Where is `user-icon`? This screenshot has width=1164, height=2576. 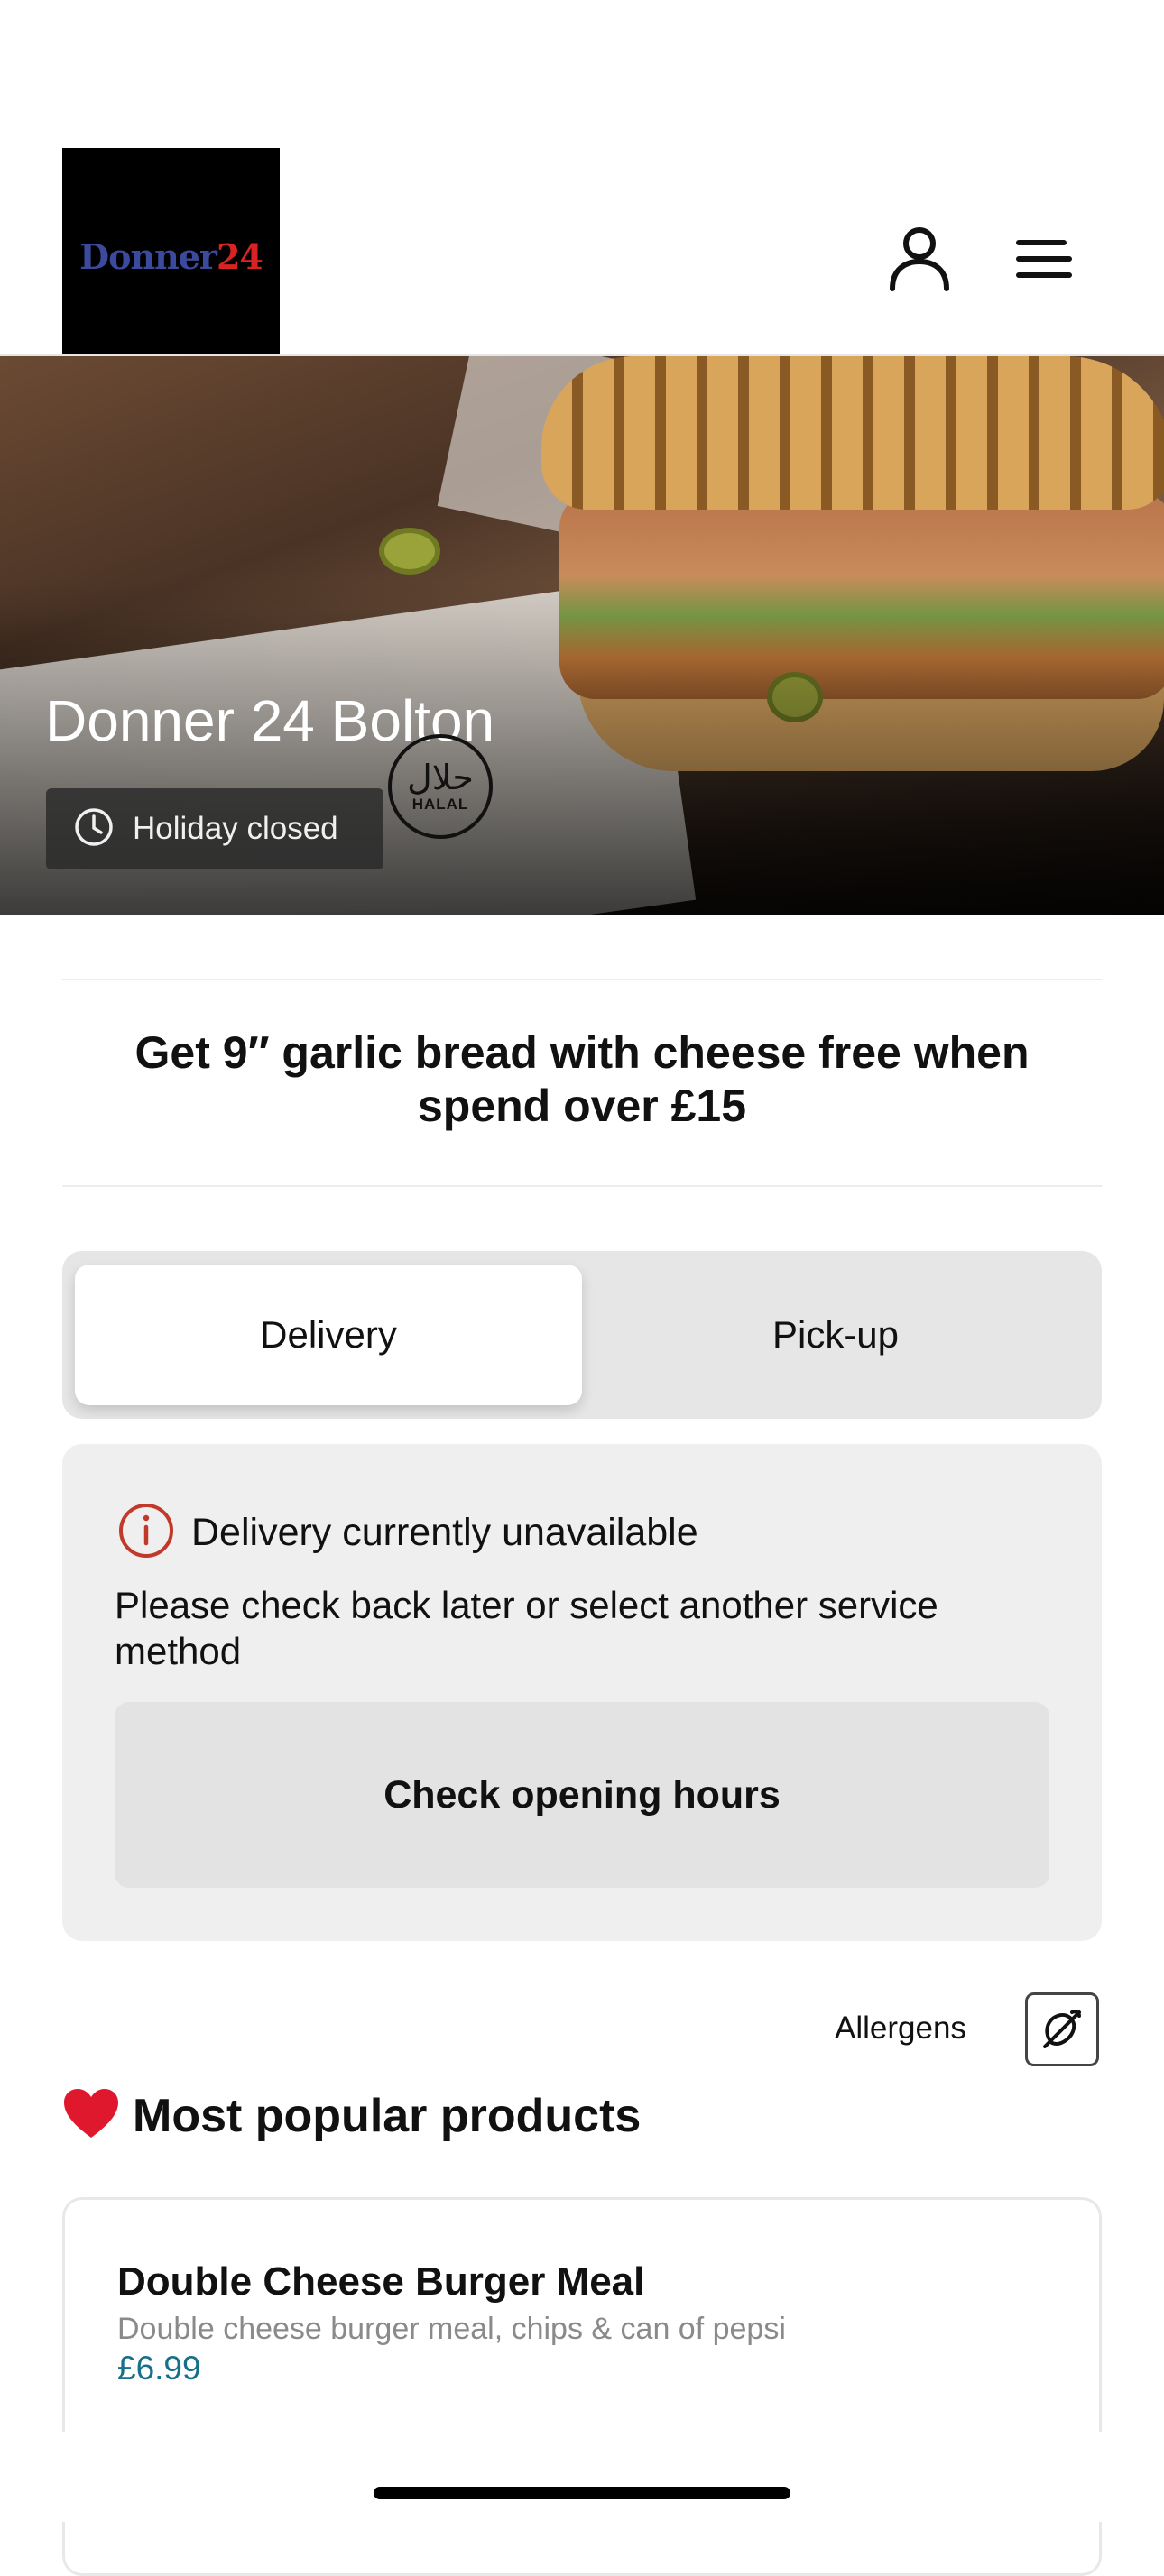 user-icon is located at coordinates (919, 259).